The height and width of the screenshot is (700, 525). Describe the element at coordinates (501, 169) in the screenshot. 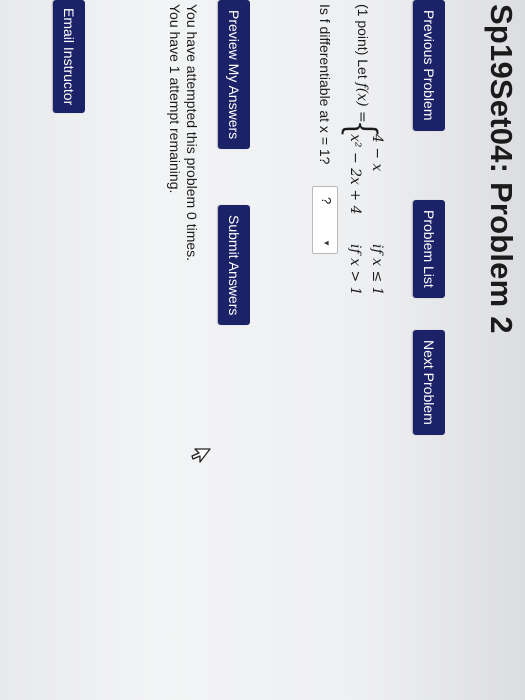

I see `page-title: Sp19Set04: Problem 2` at that location.